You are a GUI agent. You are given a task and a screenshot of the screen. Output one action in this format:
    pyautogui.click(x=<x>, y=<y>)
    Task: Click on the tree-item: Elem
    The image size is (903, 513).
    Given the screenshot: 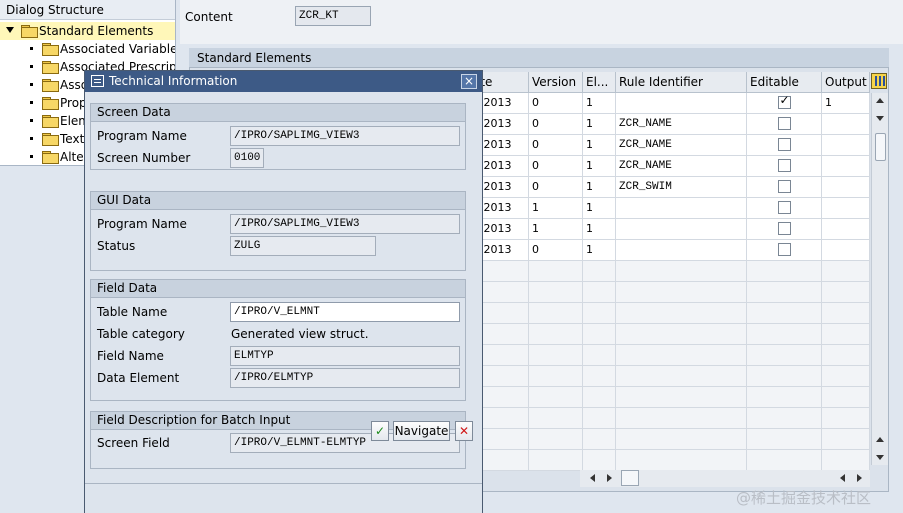 What is the action you would take?
    pyautogui.click(x=60, y=121)
    